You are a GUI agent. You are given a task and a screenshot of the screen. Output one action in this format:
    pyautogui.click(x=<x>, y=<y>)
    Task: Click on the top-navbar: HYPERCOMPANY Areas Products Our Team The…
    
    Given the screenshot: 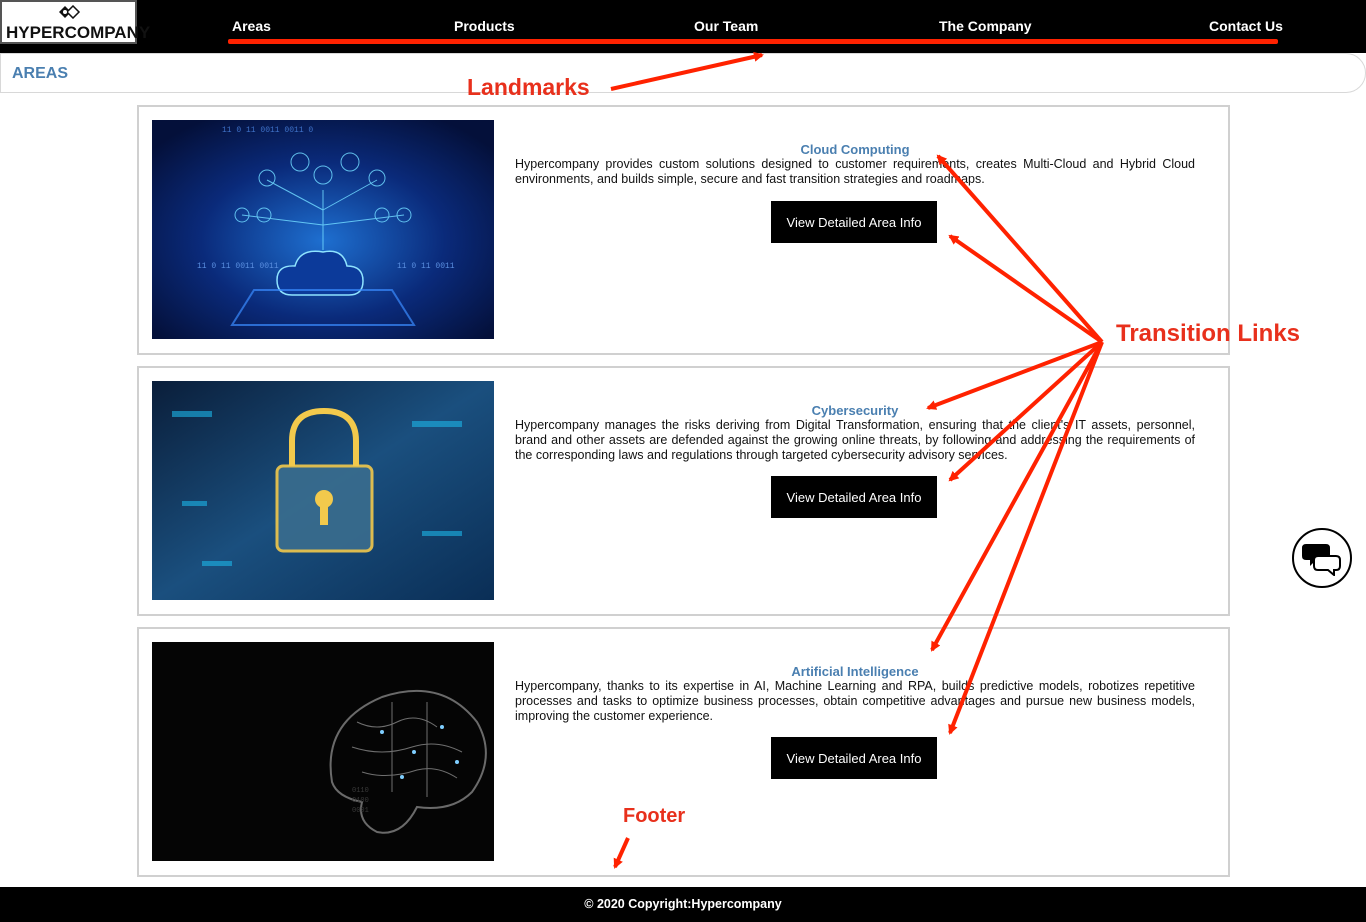 What is the action you would take?
    pyautogui.click(x=683, y=26)
    